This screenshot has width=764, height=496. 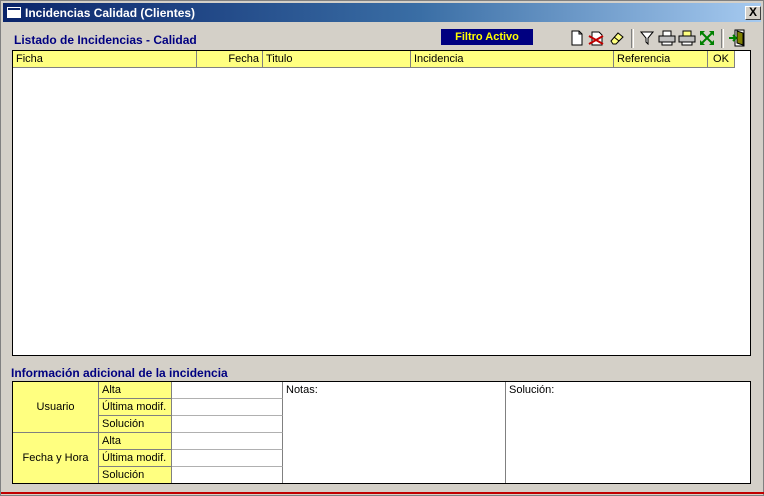 What do you see at coordinates (56, 458) in the screenshot?
I see `group-label-fecha-hora: Fecha y Hora` at bounding box center [56, 458].